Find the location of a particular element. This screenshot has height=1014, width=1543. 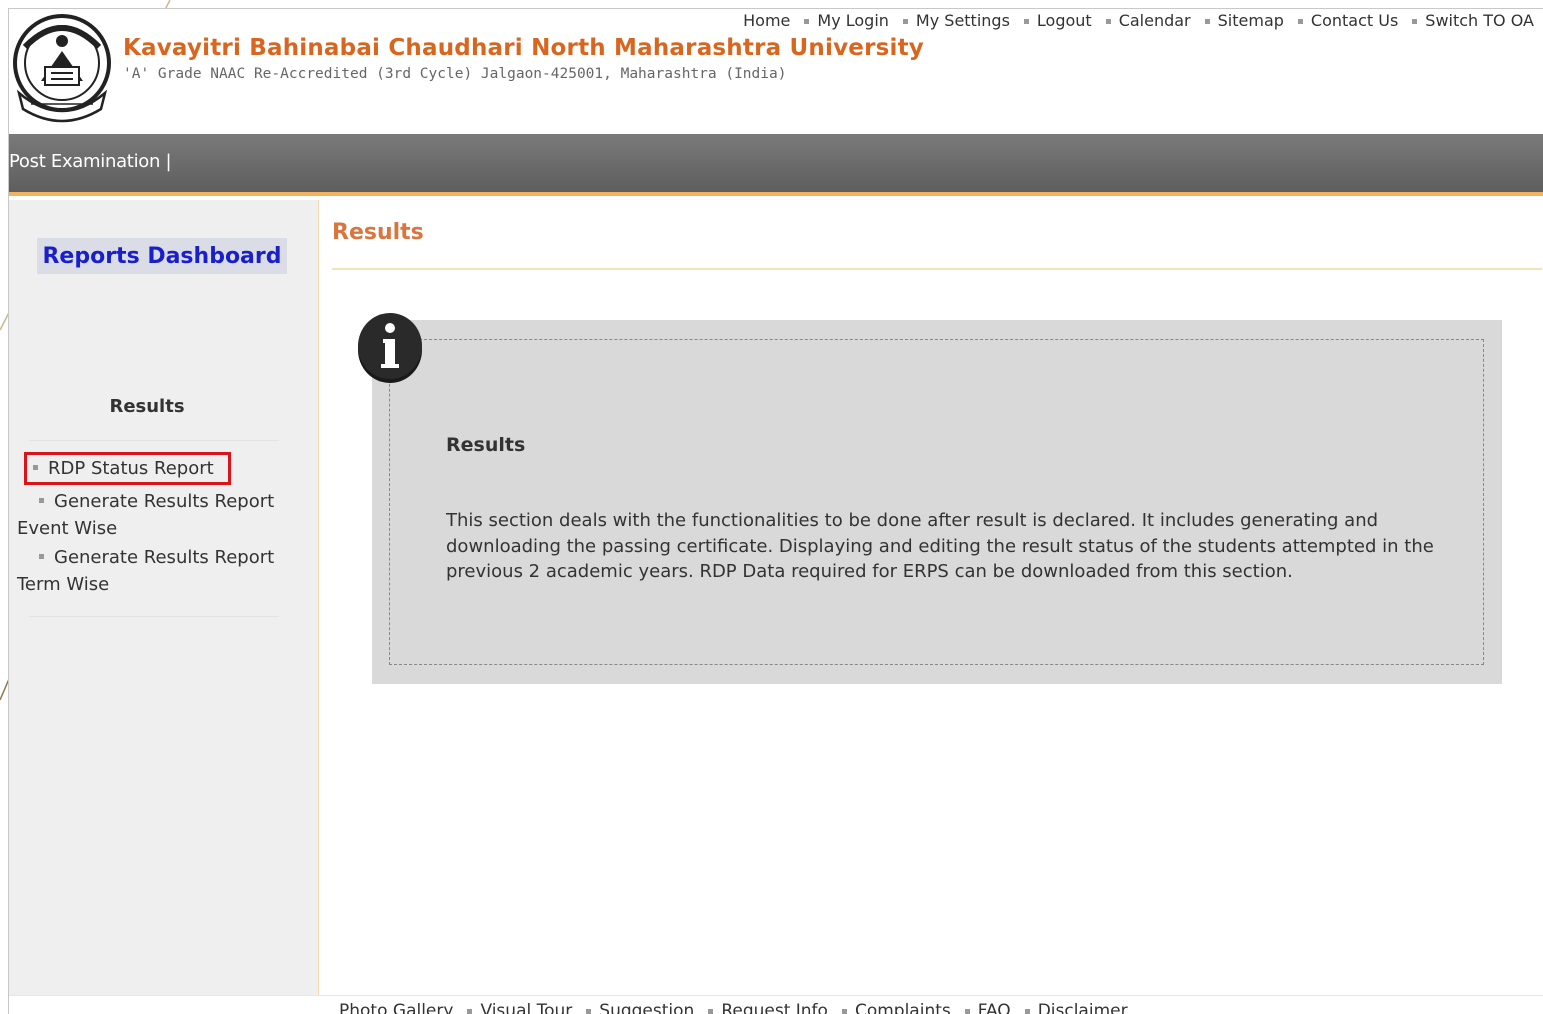

footer-link-complaints: Complaints is located at coordinates (903, 1007).